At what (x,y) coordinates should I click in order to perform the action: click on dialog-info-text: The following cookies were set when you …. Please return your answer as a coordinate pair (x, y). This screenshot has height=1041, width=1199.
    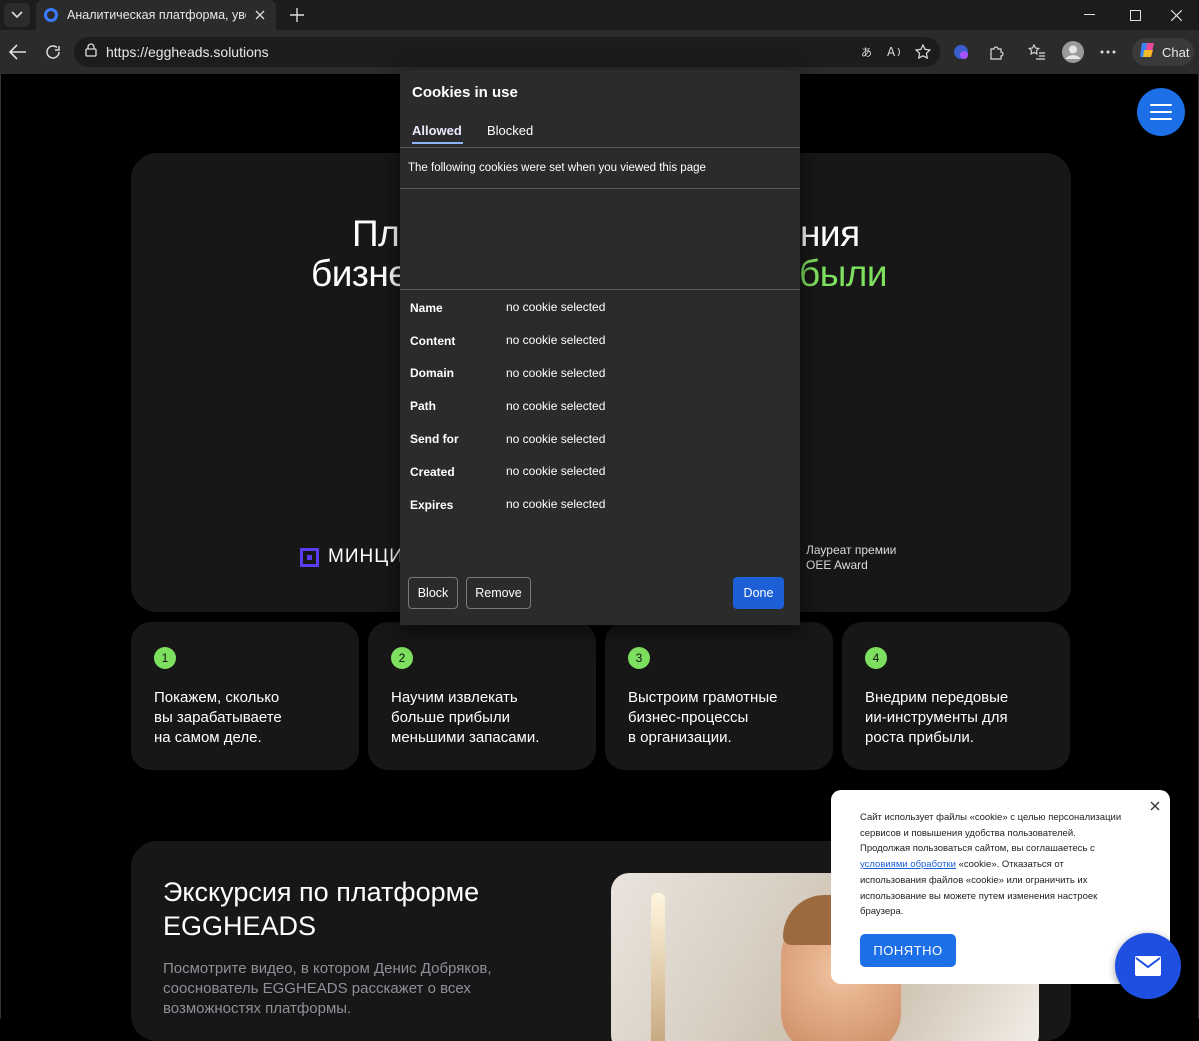
    Looking at the image, I should click on (557, 168).